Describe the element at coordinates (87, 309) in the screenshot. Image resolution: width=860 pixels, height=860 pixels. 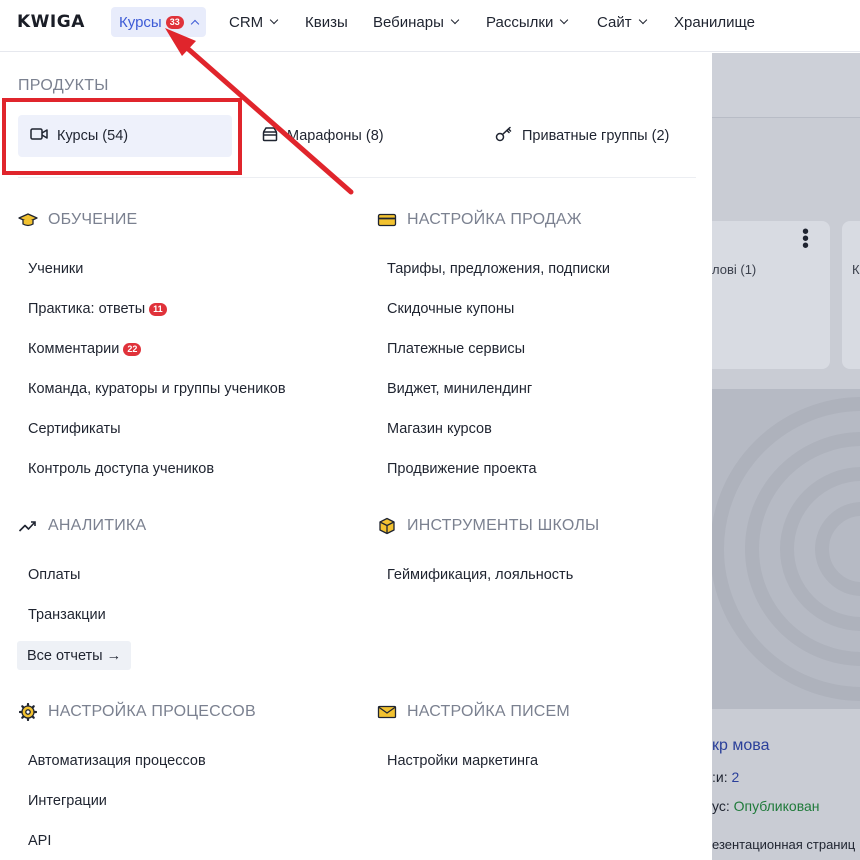
I see `link-practice-answers-label: Практика: ответы` at that location.